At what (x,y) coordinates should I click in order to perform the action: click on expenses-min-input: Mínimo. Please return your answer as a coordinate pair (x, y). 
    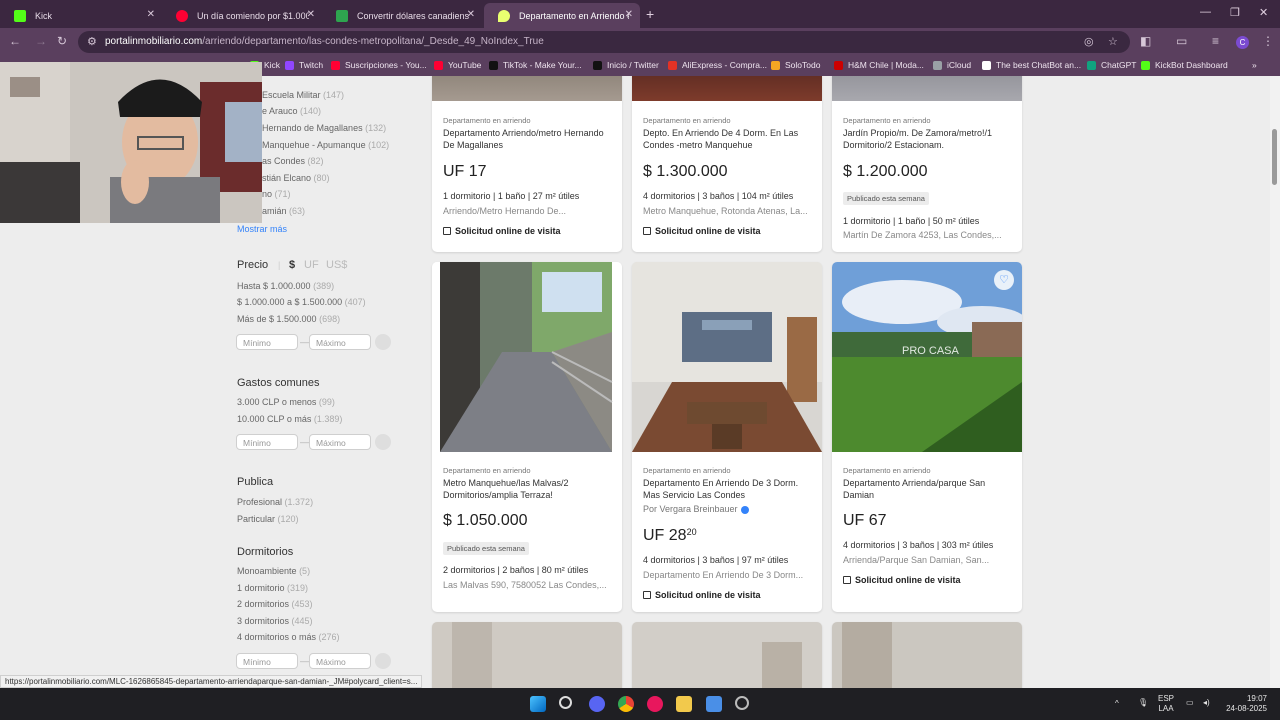
    Looking at the image, I should click on (267, 442).